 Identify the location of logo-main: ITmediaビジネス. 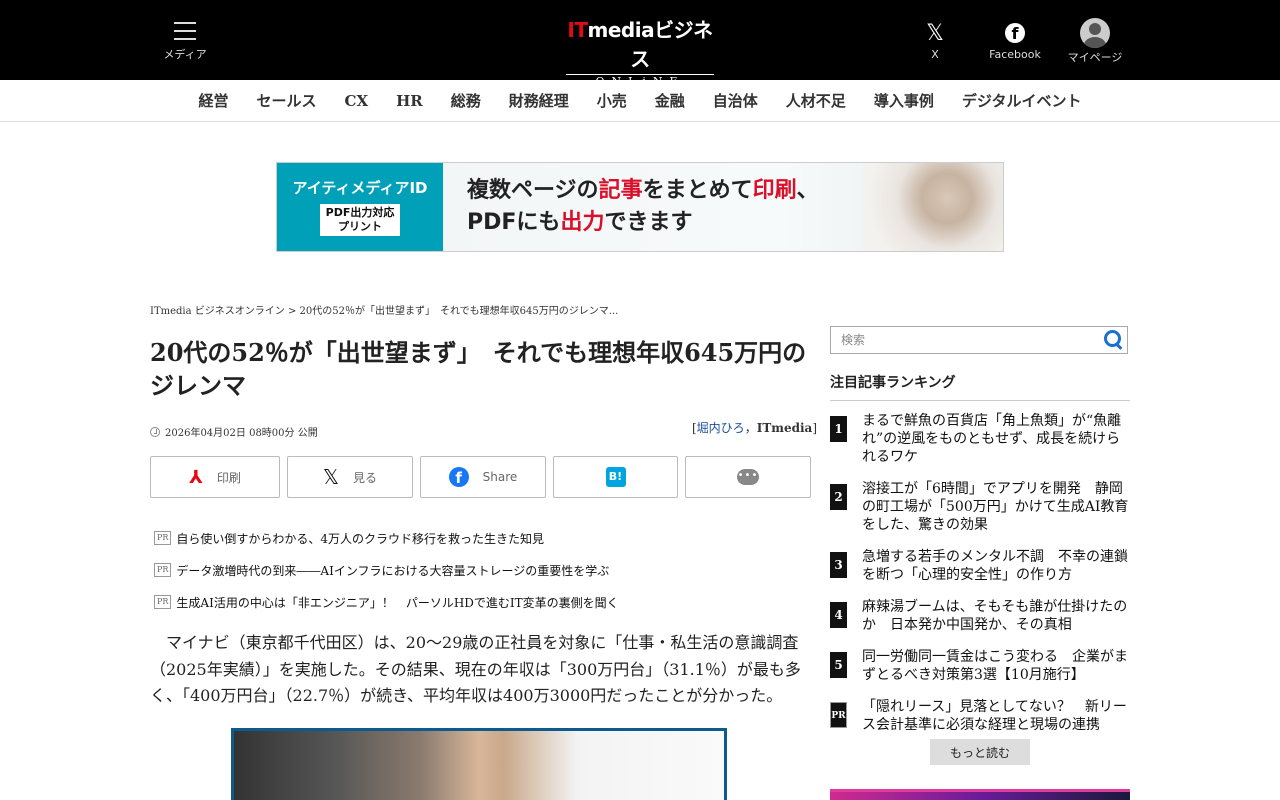
(640, 44).